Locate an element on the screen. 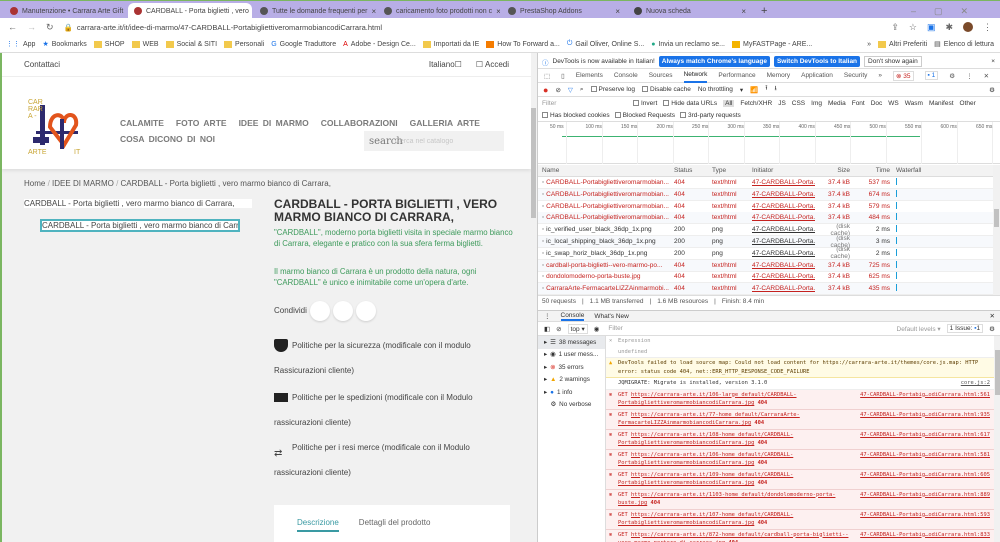 The width and height of the screenshot is (1000, 542). tab-network: Network is located at coordinates (695, 76).